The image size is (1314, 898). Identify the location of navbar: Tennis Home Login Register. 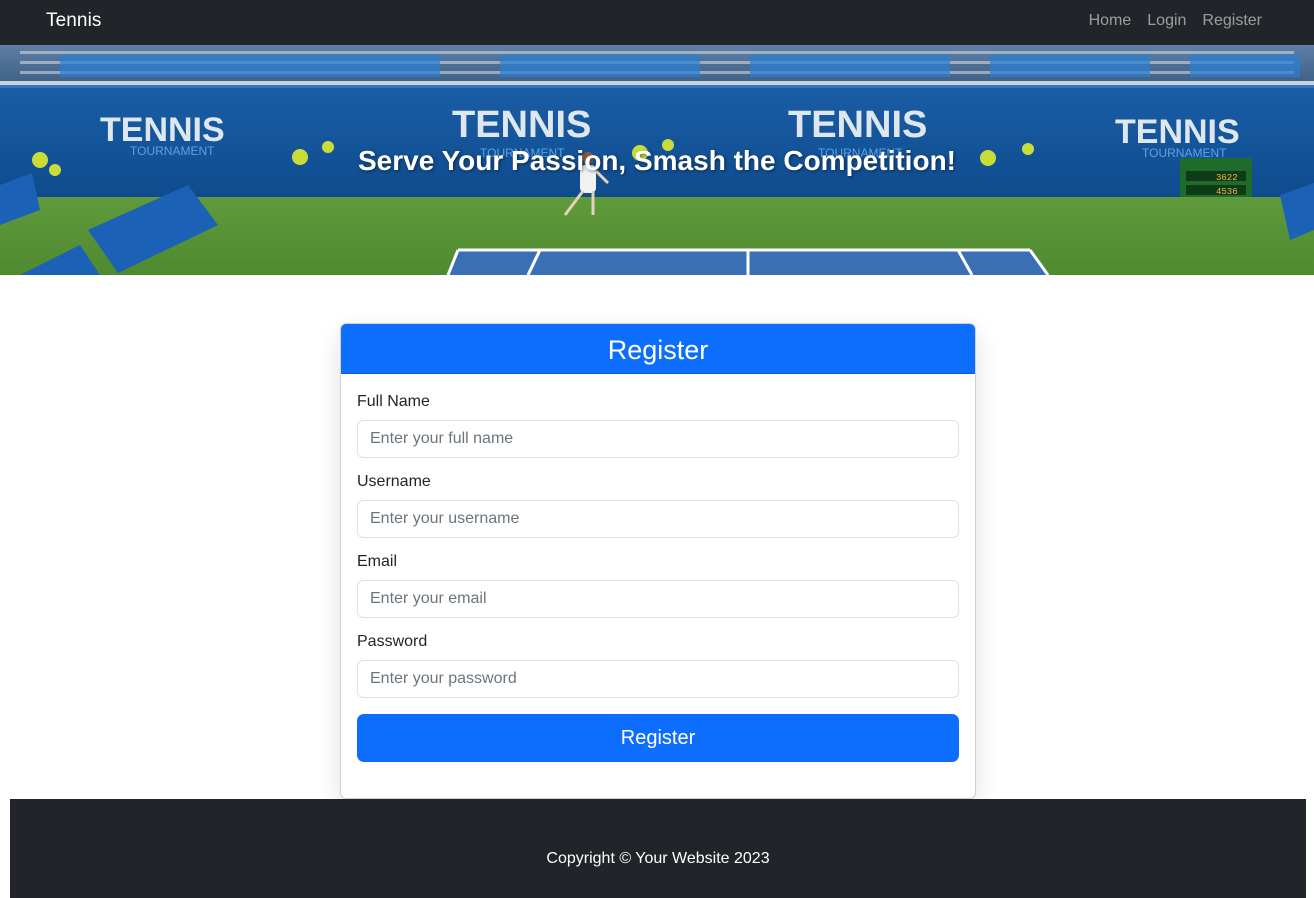
(657, 22).